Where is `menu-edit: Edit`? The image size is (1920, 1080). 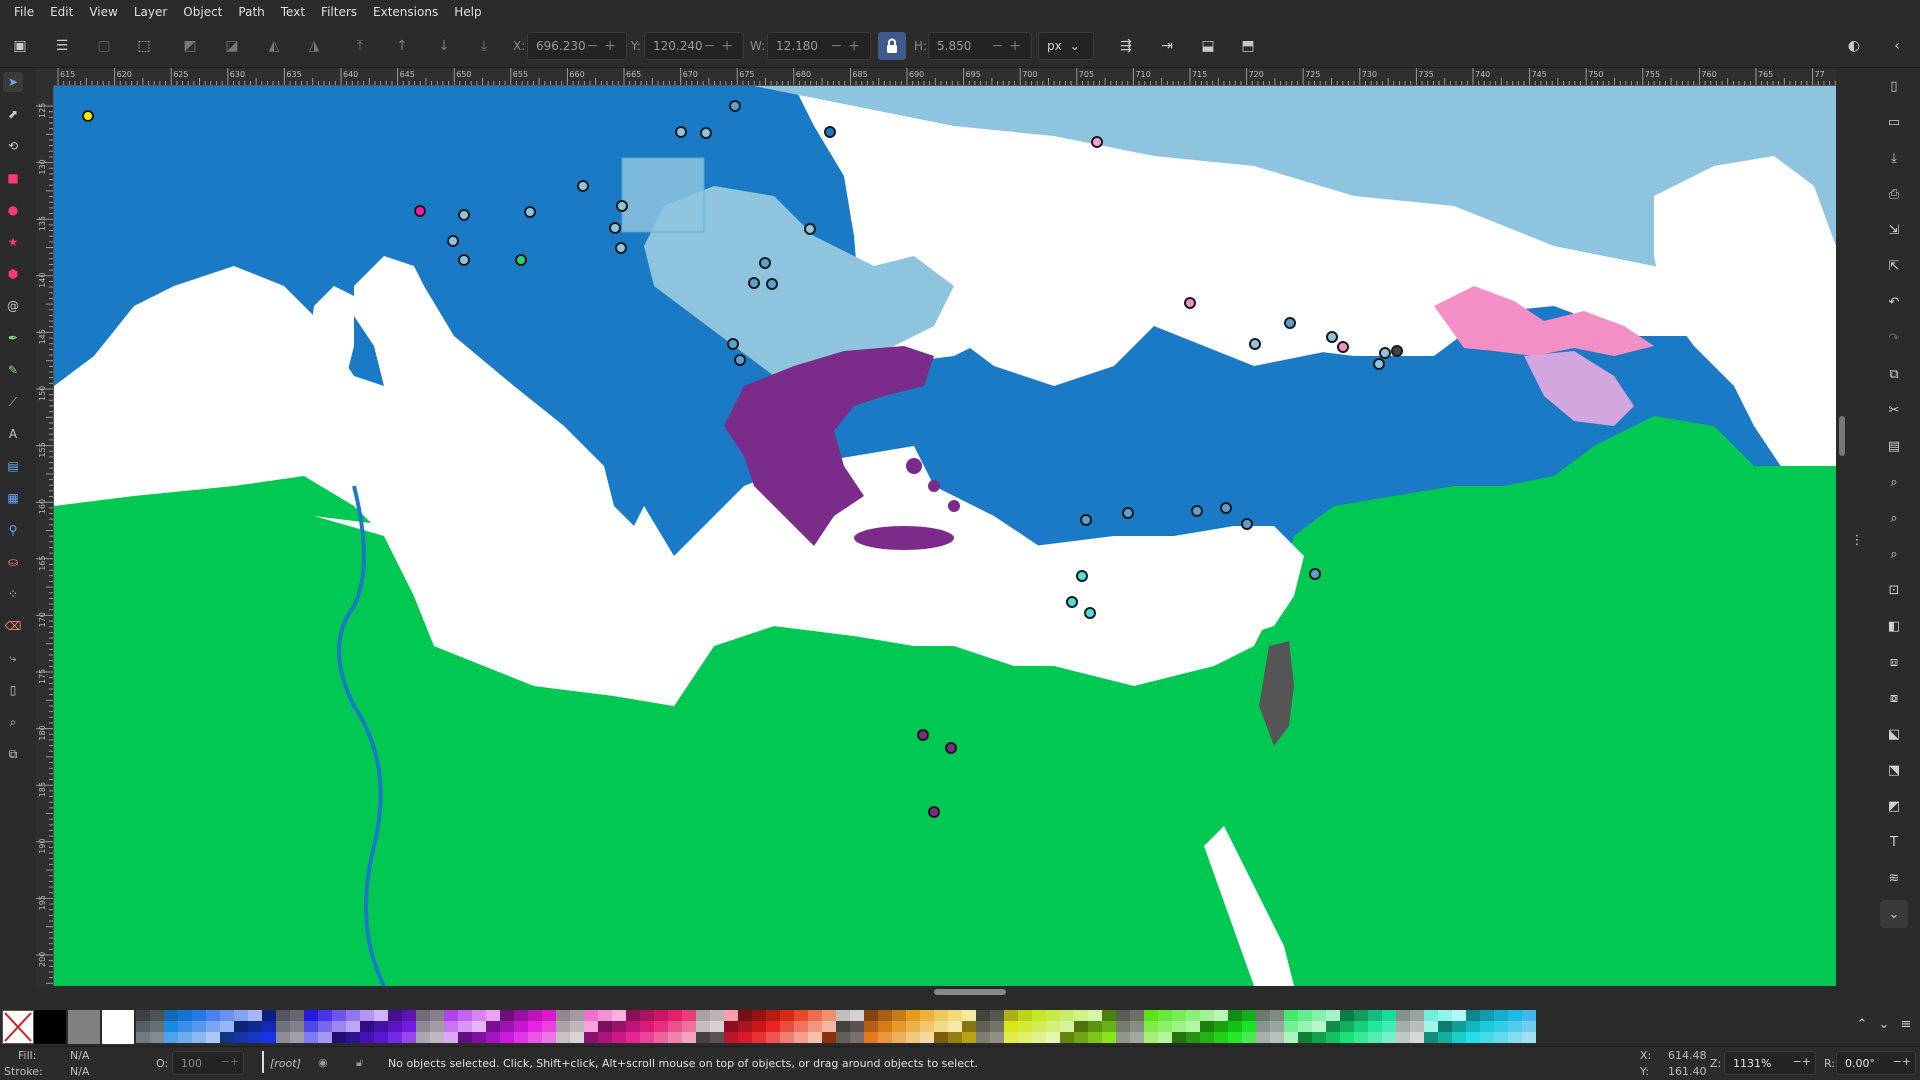
menu-edit: Edit is located at coordinates (61, 12).